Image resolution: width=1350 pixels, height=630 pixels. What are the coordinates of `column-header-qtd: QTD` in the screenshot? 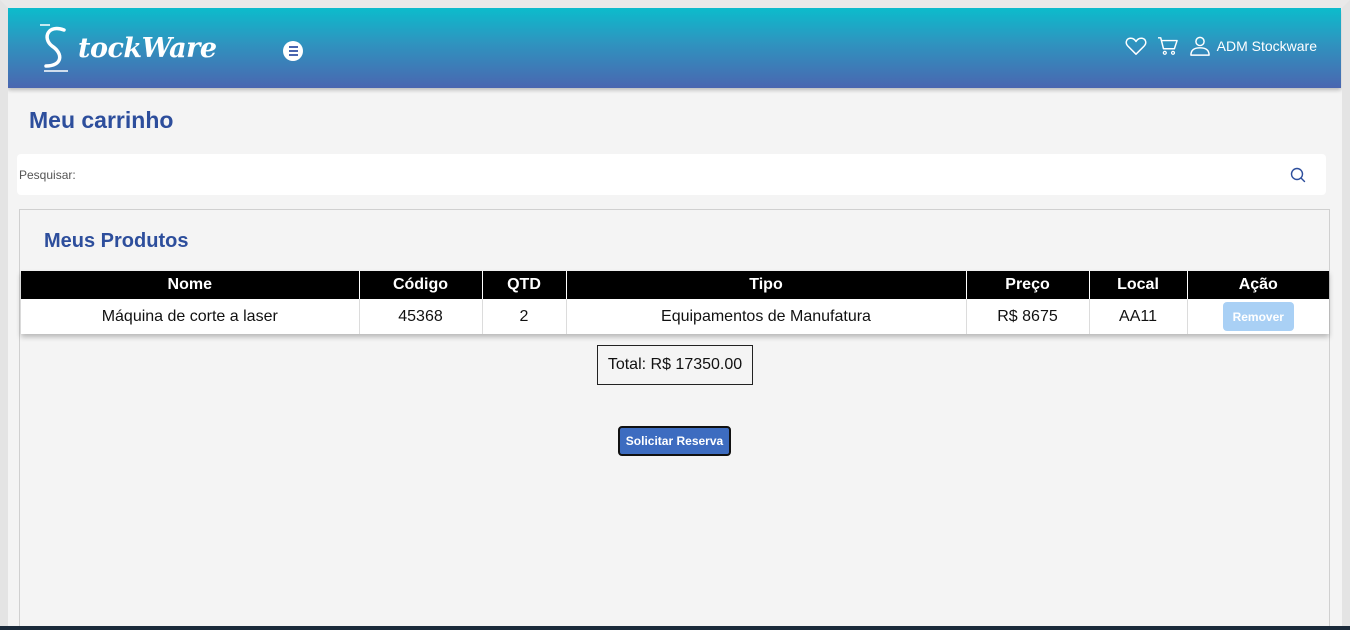 It's located at (524, 285).